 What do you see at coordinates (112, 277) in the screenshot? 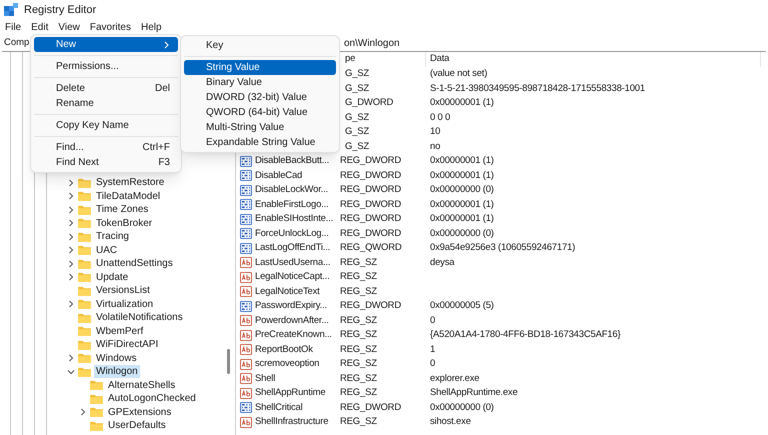
I see `tree-item: Update` at bounding box center [112, 277].